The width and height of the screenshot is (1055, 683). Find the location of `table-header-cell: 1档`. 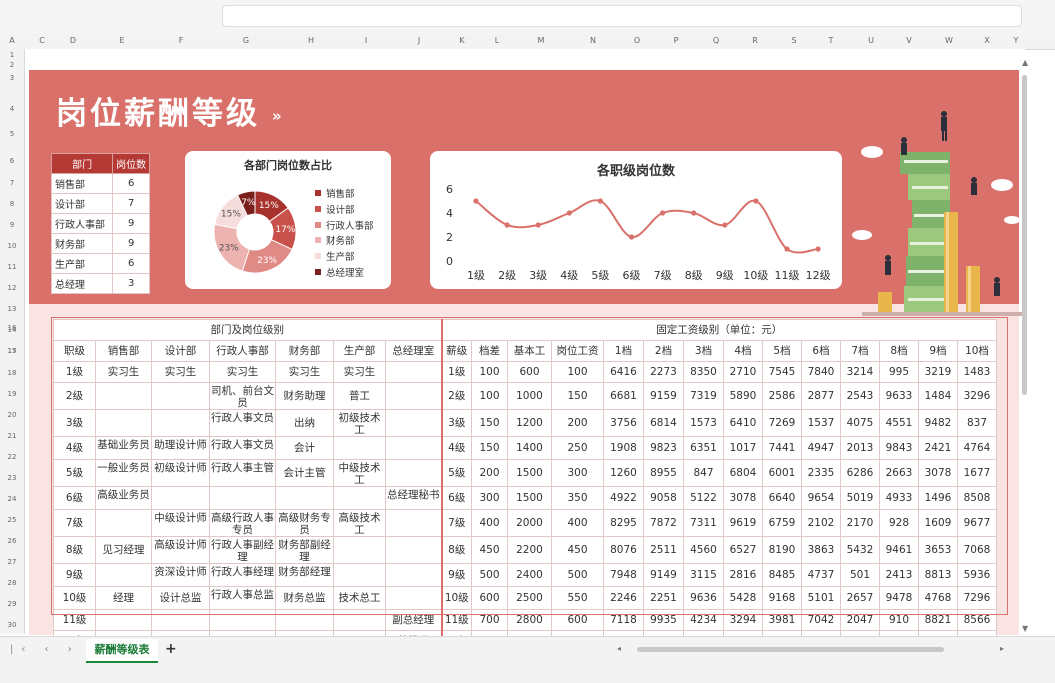

table-header-cell: 1档 is located at coordinates (623, 351).